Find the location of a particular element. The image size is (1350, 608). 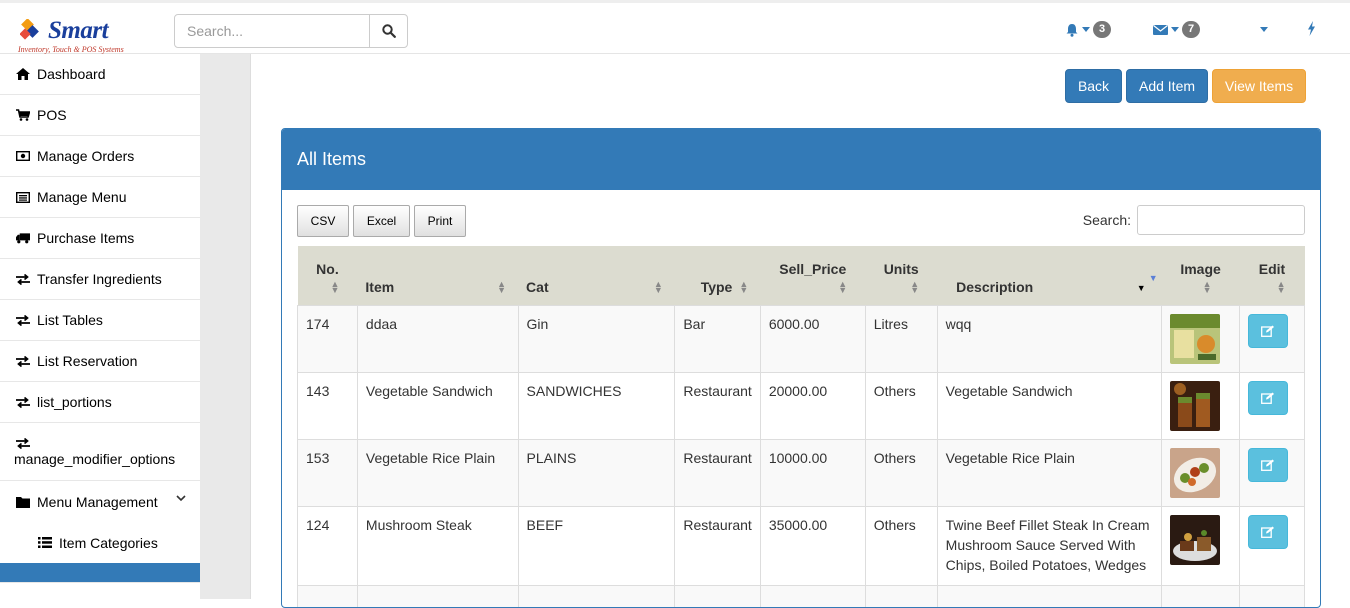

cell-description: Vegetable Sandwich is located at coordinates (1049, 405).